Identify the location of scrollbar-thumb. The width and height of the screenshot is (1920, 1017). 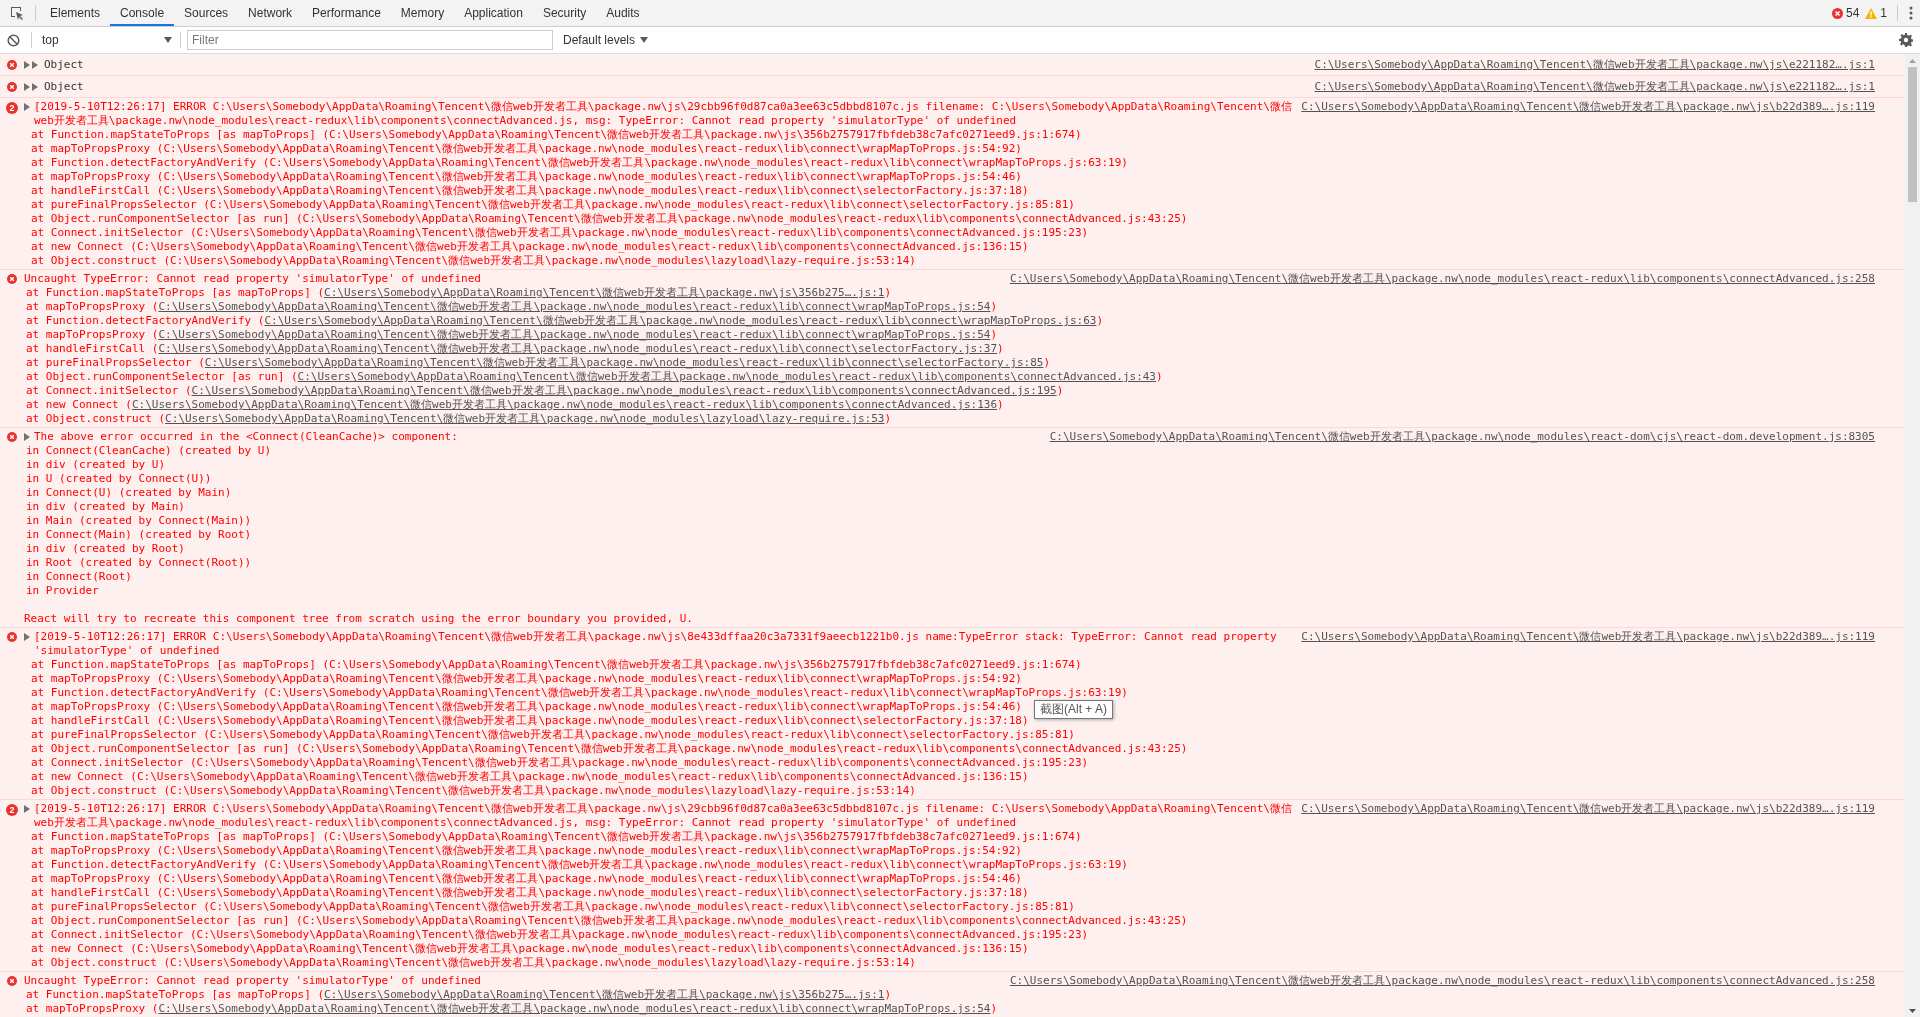
(1912, 134).